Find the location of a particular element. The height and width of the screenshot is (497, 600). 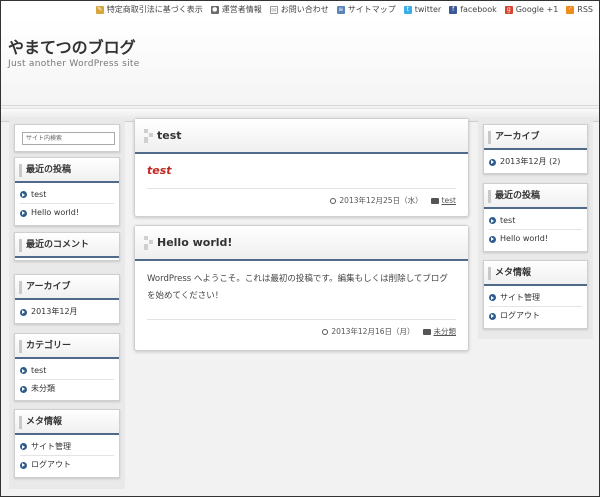

archives-widget: アーカイブ 2013年12月 (2) is located at coordinates (535, 149).